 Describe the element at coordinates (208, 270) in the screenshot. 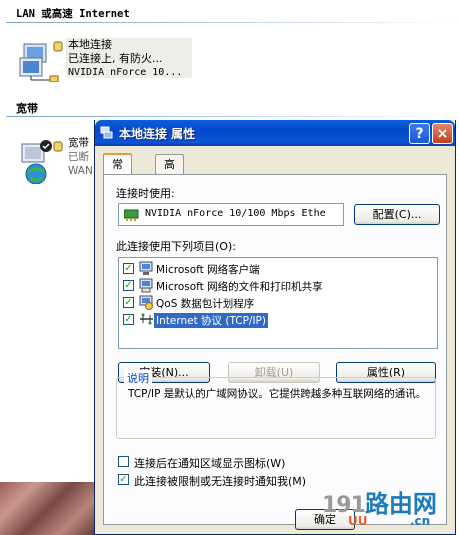

I see `component-label: Microsoft 网络客户端` at that location.